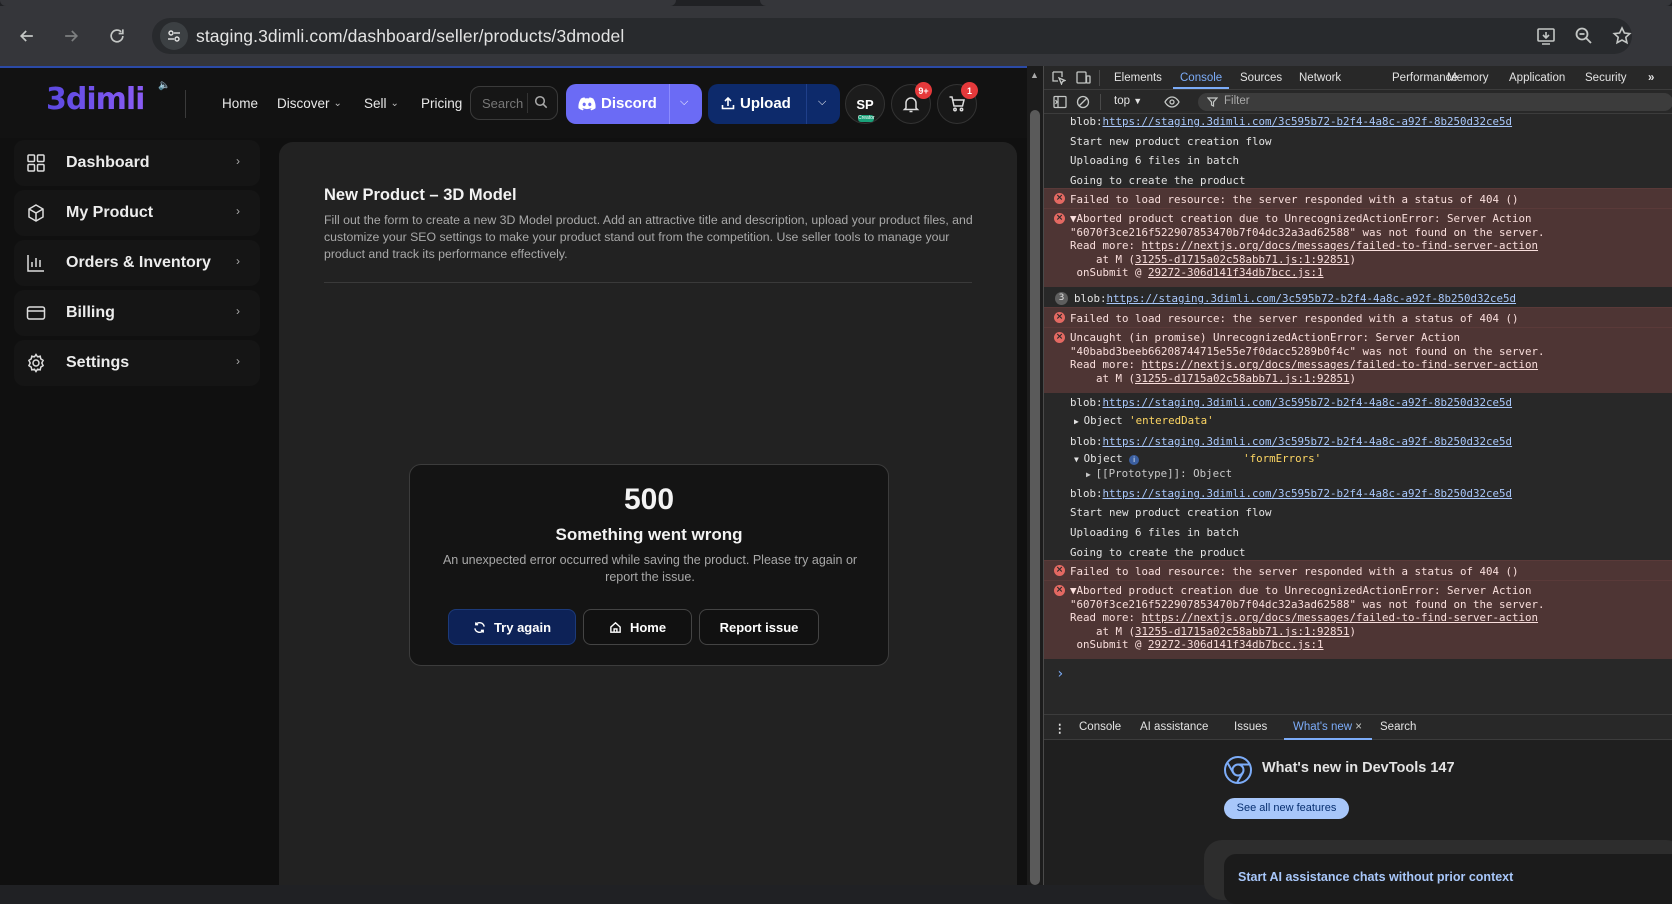  Describe the element at coordinates (1134, 460) in the screenshot. I see `info-icon: i` at that location.